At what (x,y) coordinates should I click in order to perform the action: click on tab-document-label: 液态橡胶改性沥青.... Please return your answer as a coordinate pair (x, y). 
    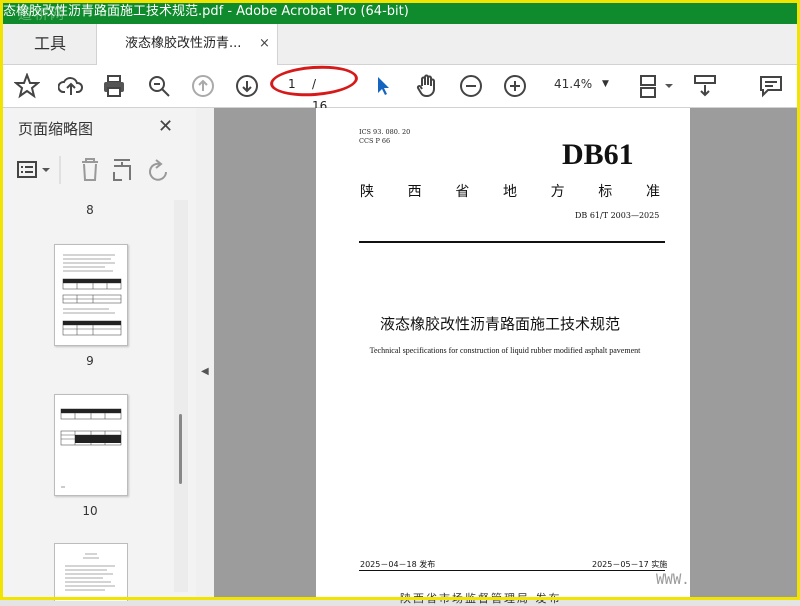
    Looking at the image, I should click on (183, 43).